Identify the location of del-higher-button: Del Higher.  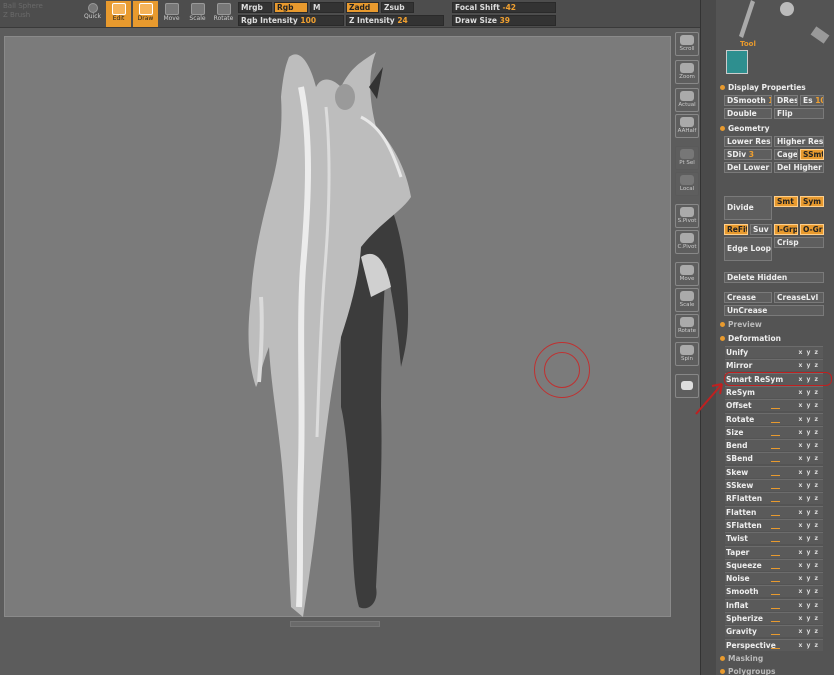
(799, 167).